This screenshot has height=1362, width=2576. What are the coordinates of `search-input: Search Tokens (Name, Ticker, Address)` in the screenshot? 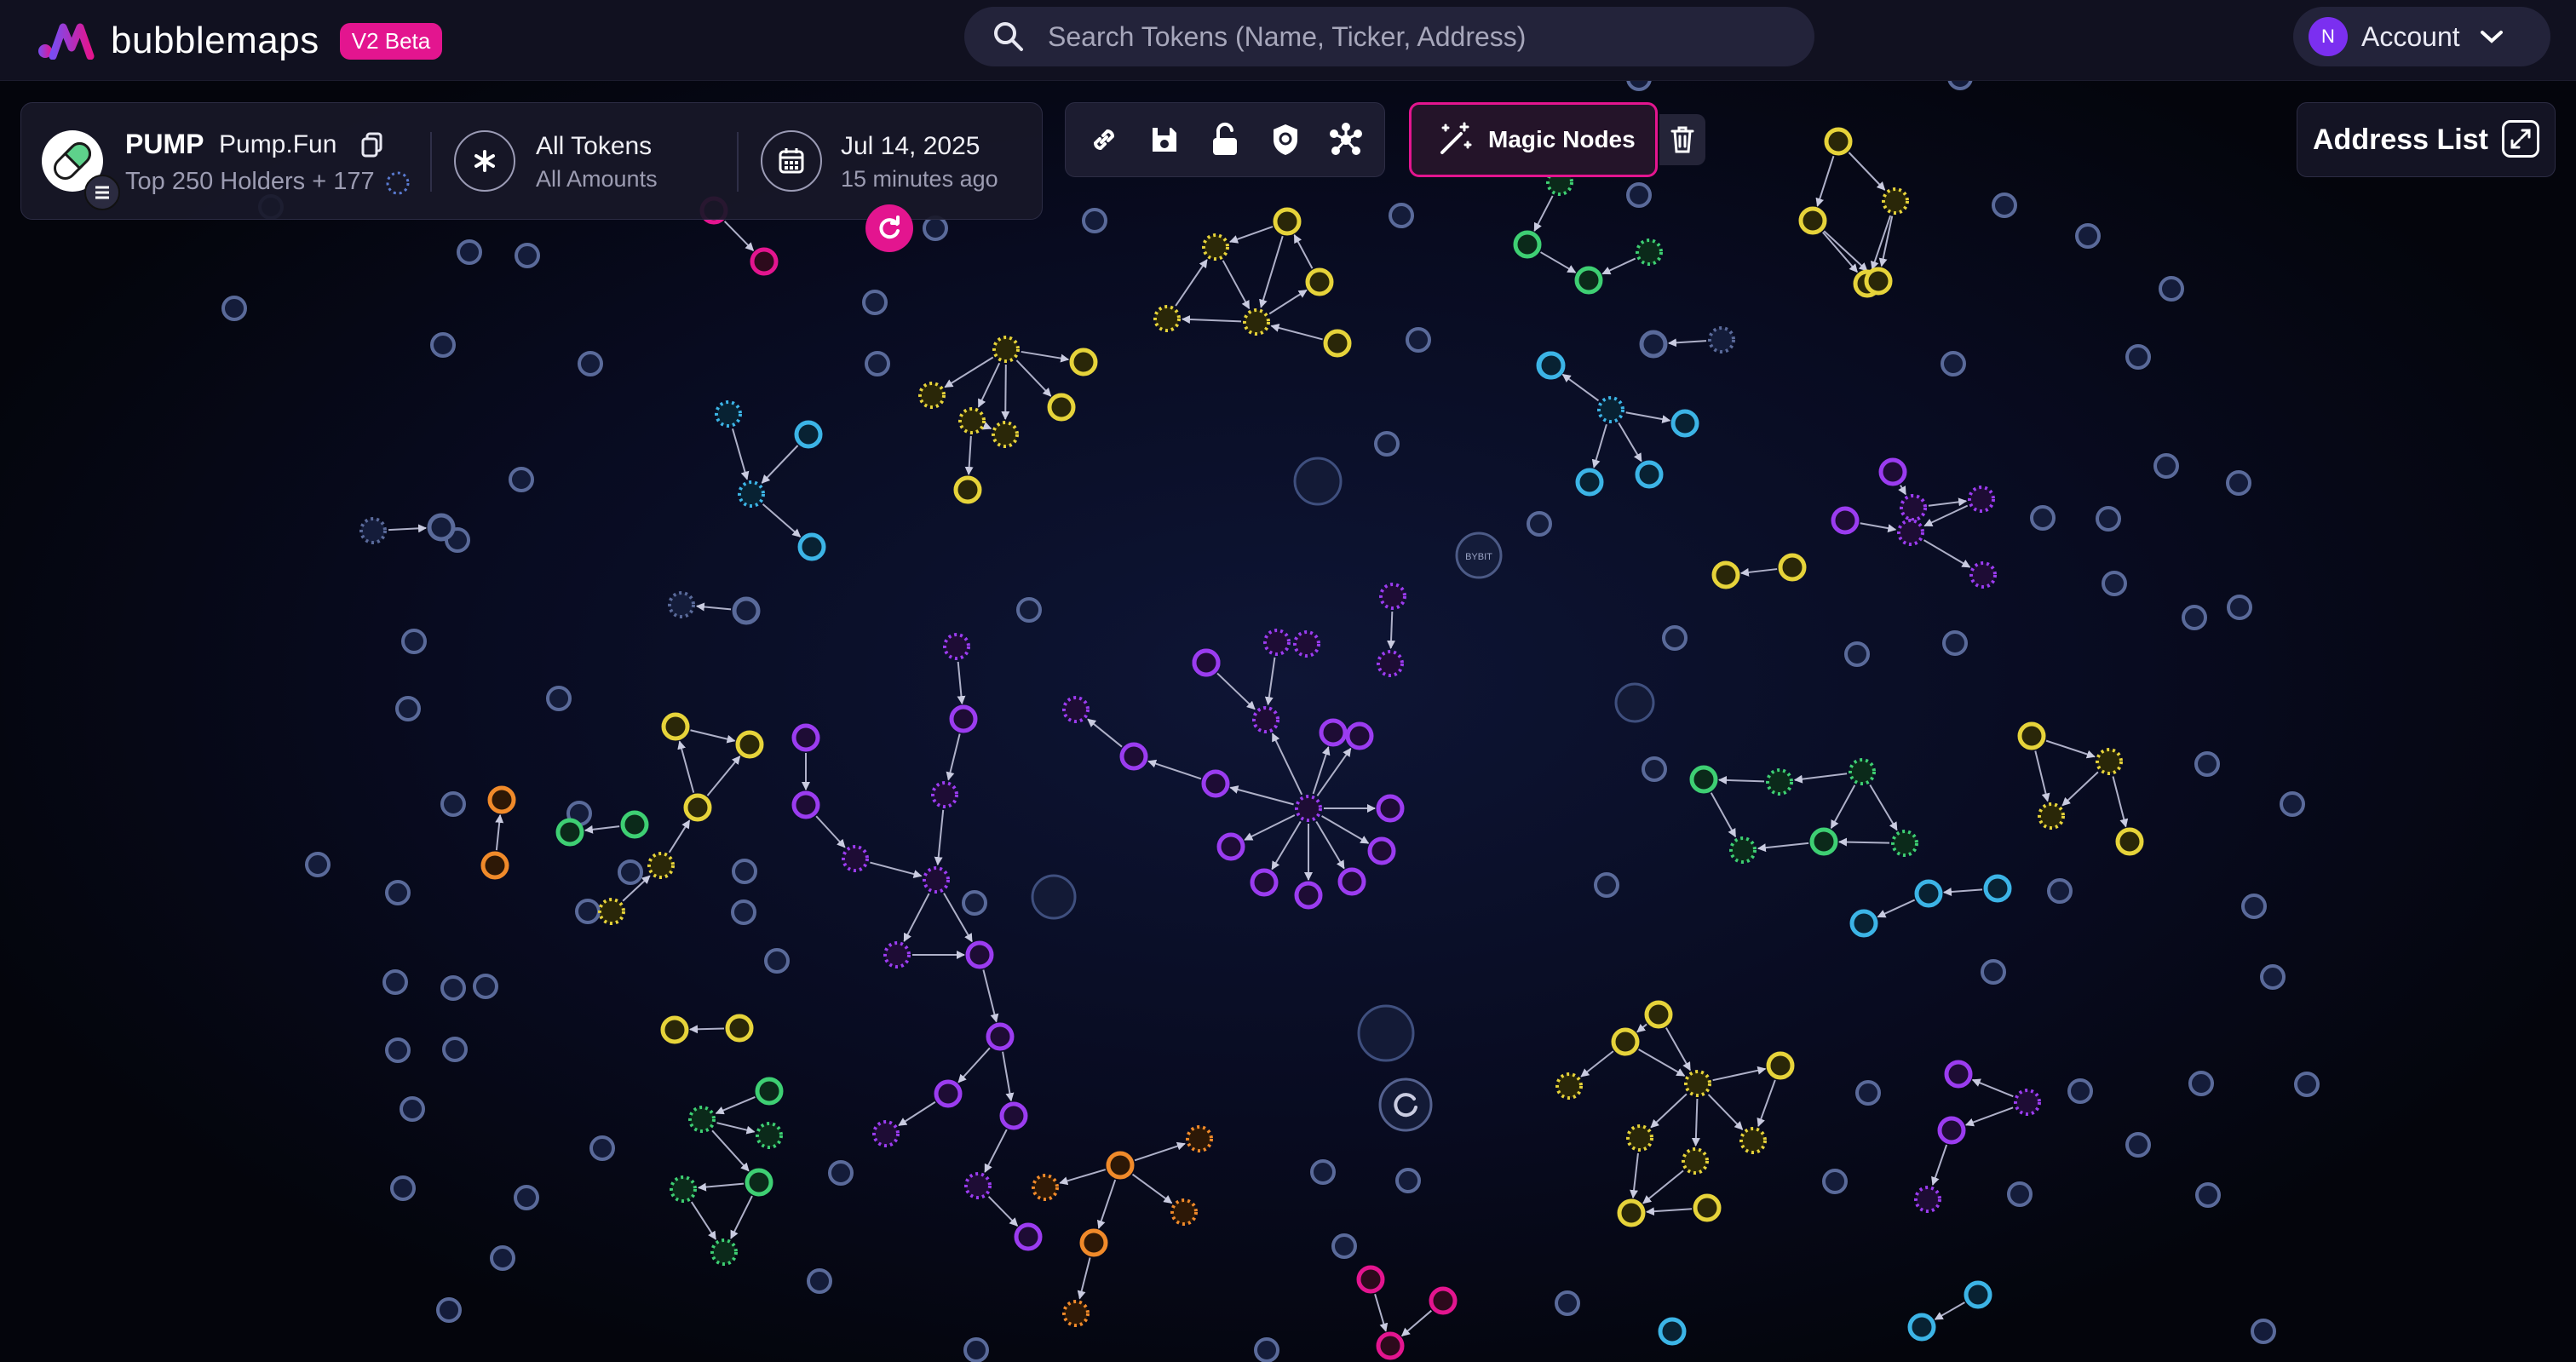 It's located at (1389, 36).